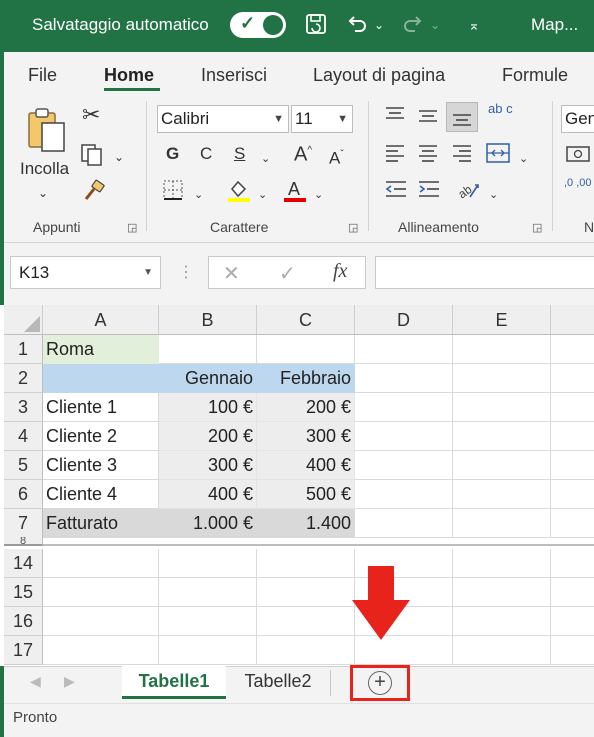  I want to click on cell-e16, so click(502, 621).